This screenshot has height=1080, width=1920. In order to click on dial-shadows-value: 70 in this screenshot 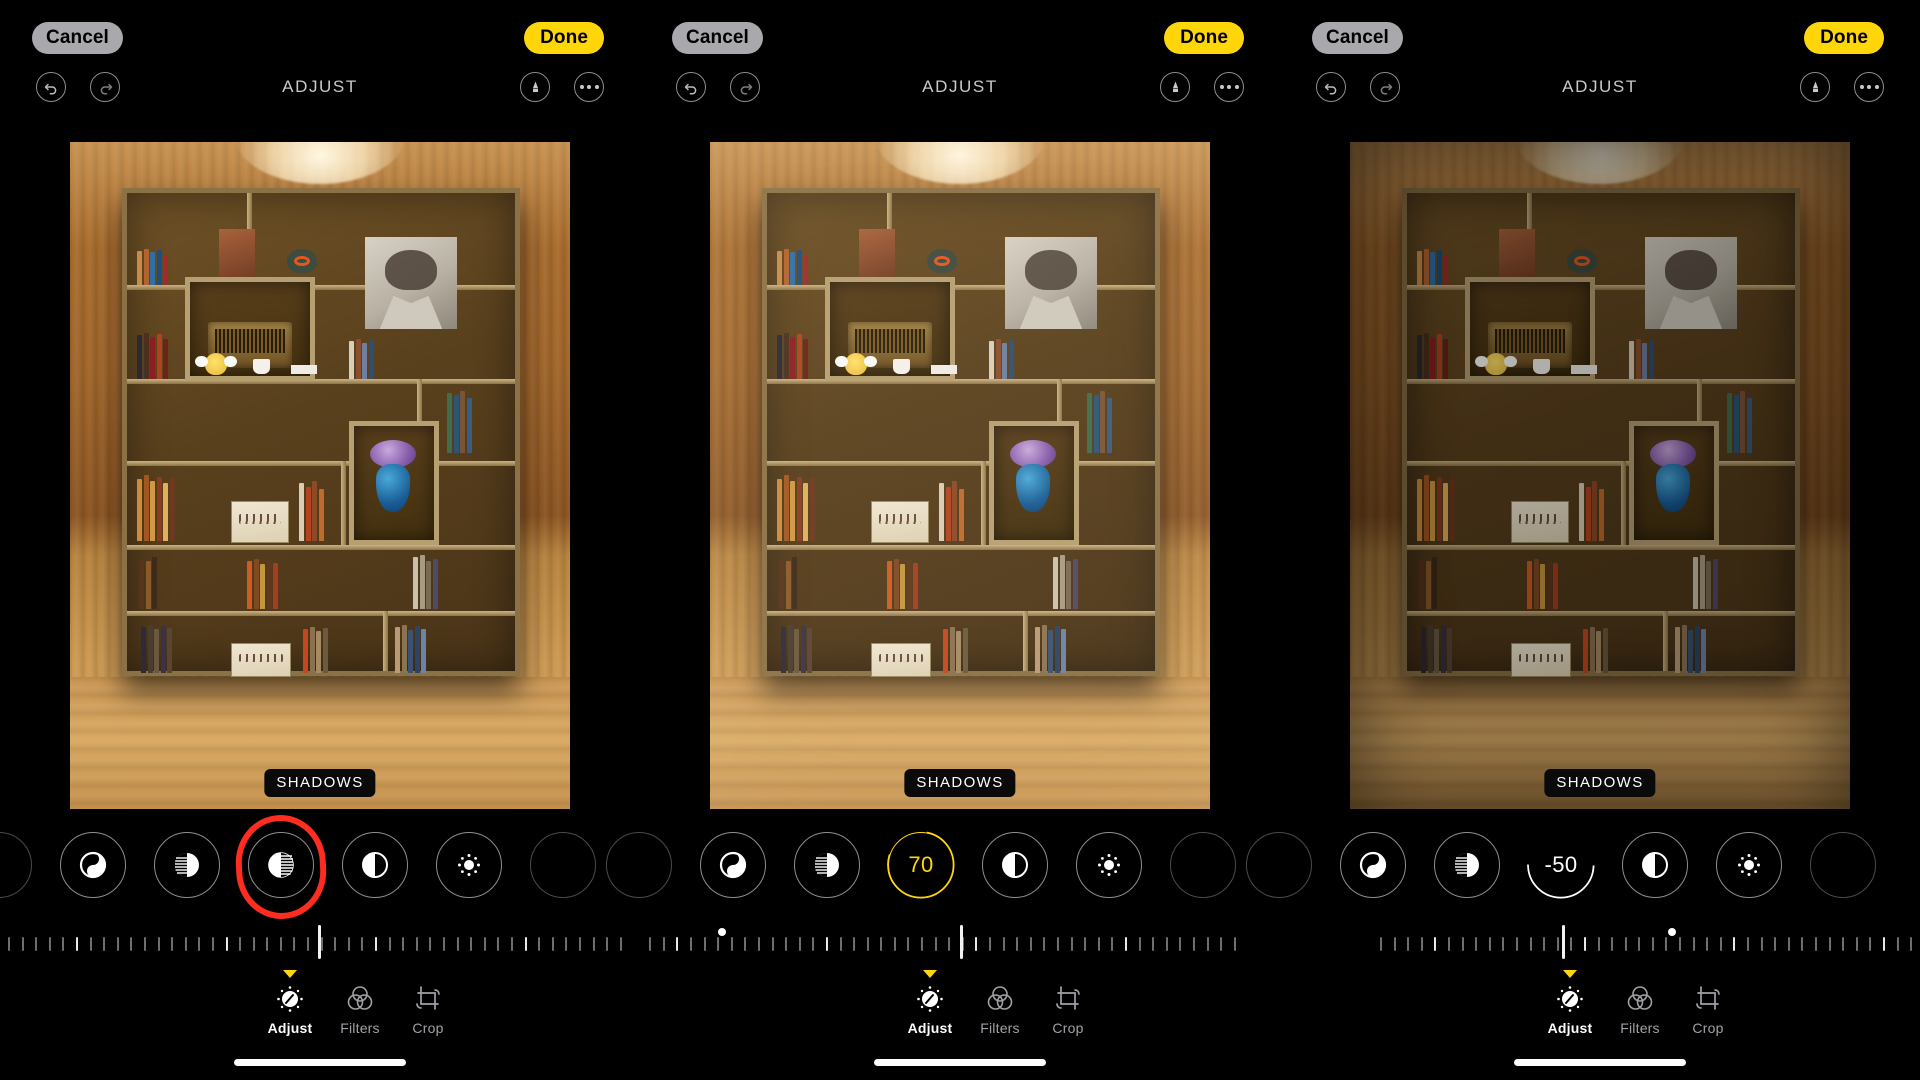, I will do `click(921, 865)`.